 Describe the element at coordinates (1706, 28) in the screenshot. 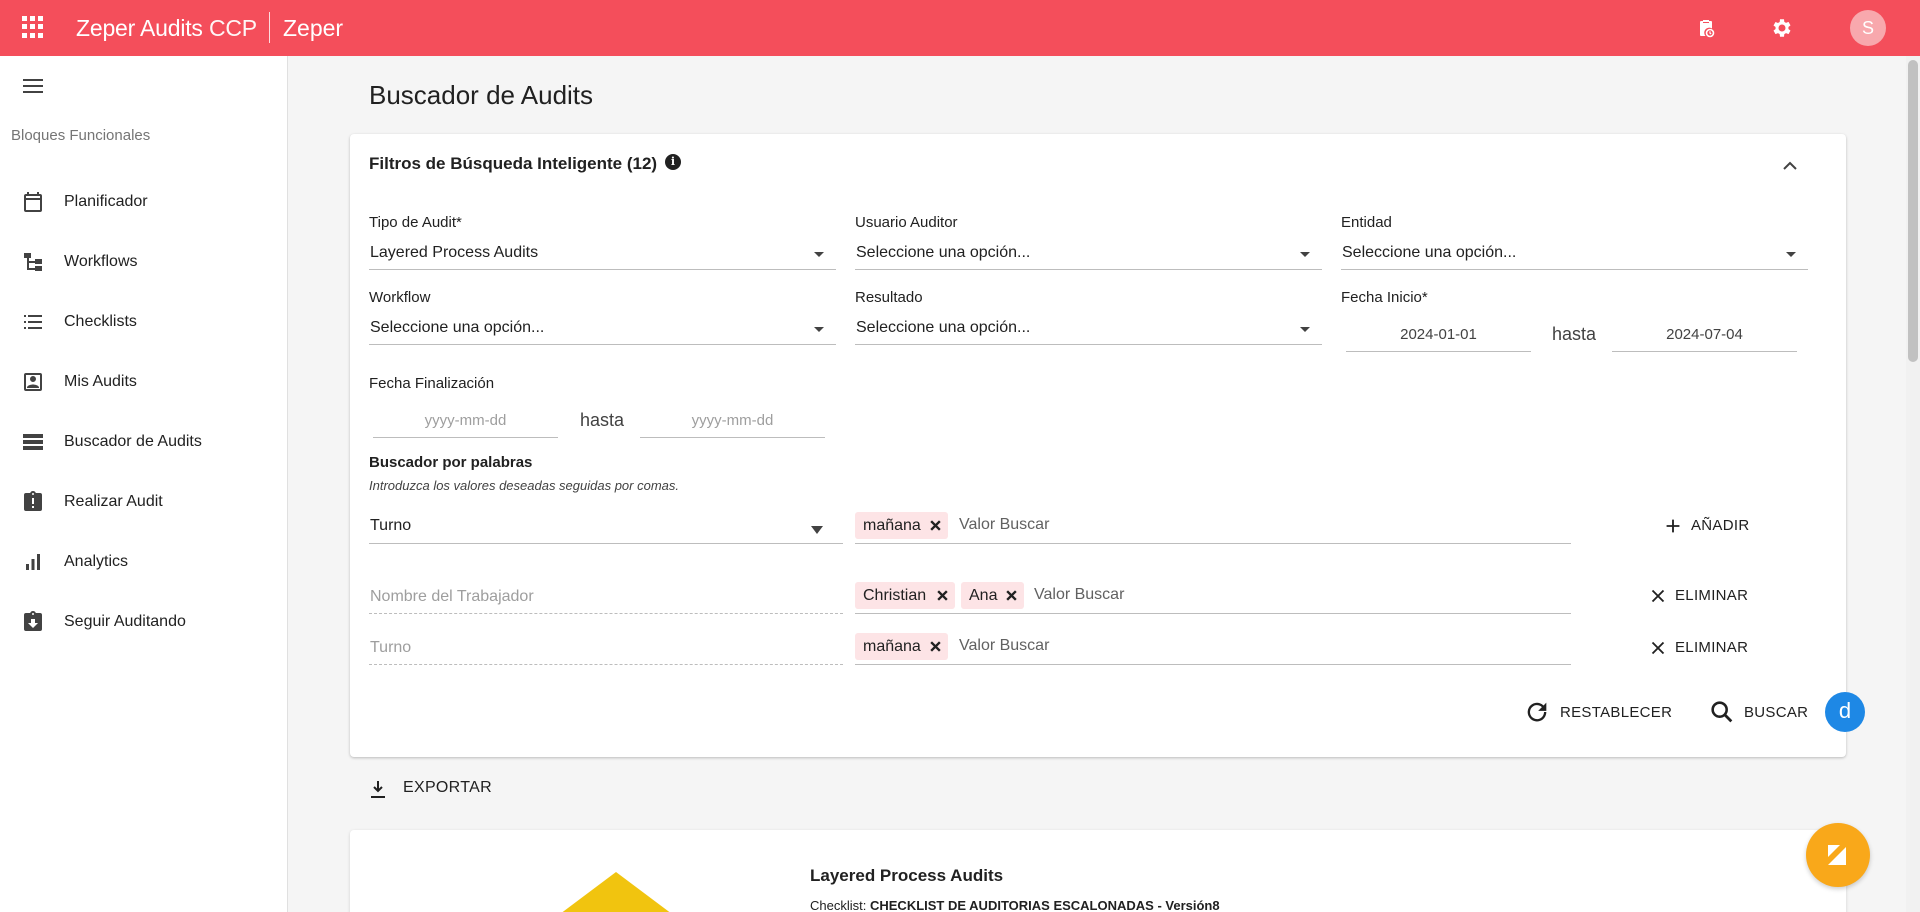

I see `clipboard-clock-icon` at that location.